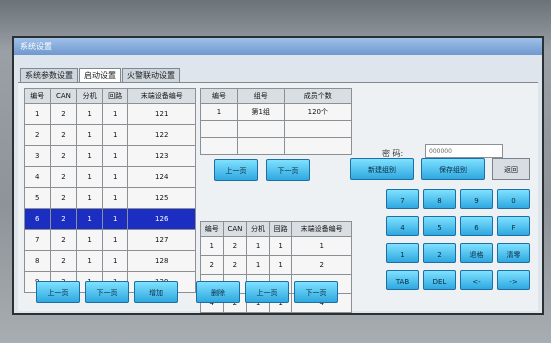 The width and height of the screenshot is (551, 343). I want to click on table-row: 22112, so click(276, 265).